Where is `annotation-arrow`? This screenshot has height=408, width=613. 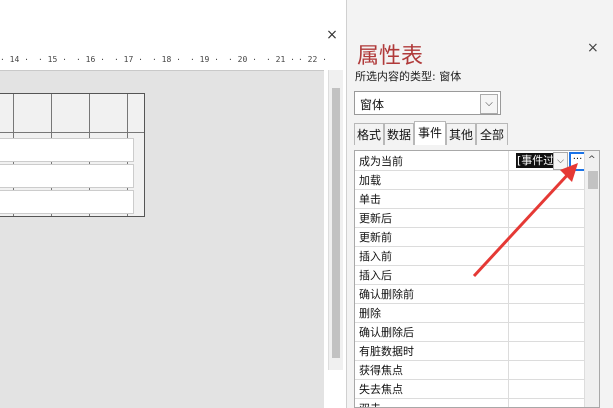 annotation-arrow is located at coordinates (525, 220).